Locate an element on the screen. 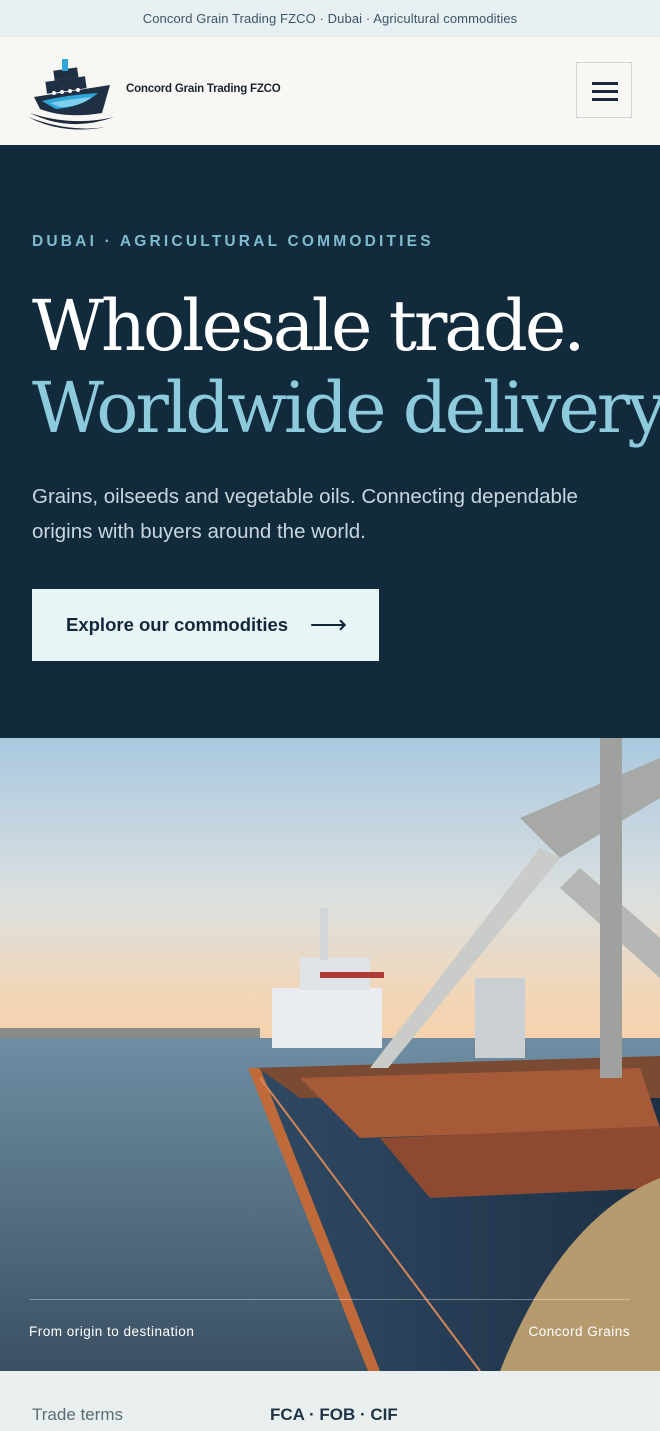  caption-divider is located at coordinates (330, 1299).